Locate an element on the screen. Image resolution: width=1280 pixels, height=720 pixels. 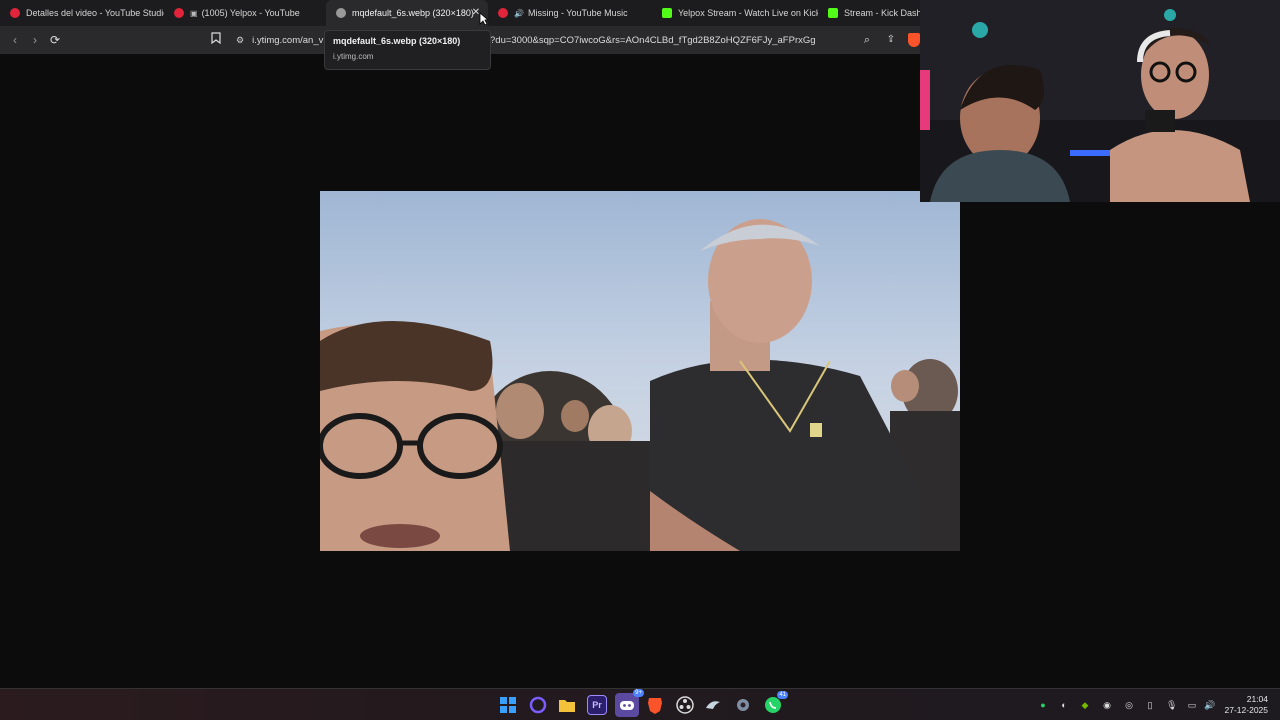
youtube-music-icon is located at coordinates (503, 13).